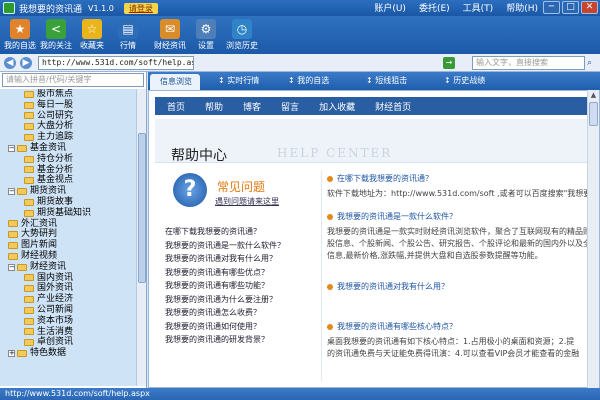 The image size is (600, 400). I want to click on tree-item: 基金视点, so click(68, 180).